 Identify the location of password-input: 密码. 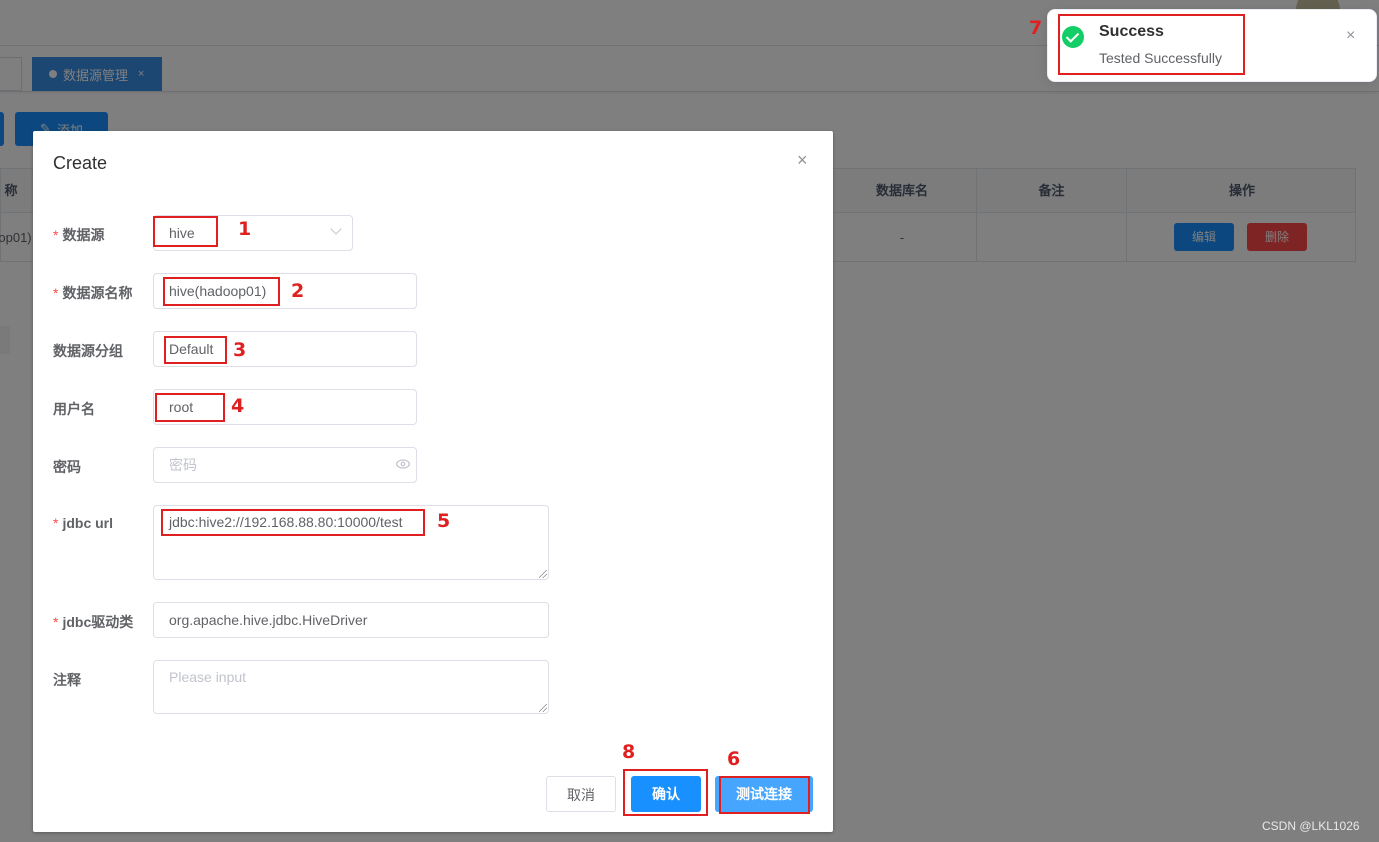
(285, 465).